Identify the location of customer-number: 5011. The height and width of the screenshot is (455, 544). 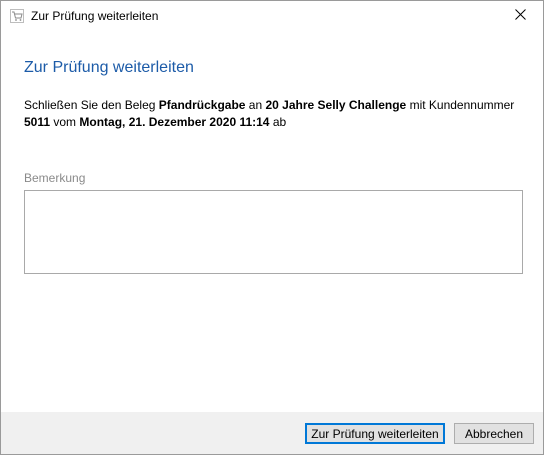
(37, 122).